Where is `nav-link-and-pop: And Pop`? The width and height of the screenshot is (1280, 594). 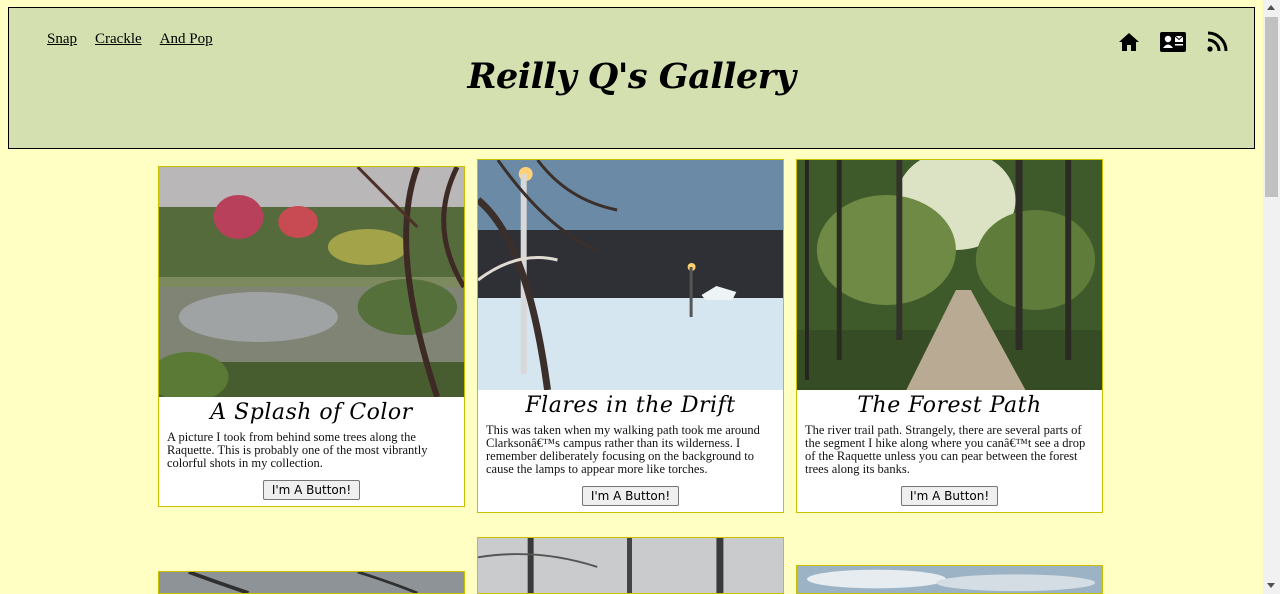 nav-link-and-pop: And Pop is located at coordinates (186, 39).